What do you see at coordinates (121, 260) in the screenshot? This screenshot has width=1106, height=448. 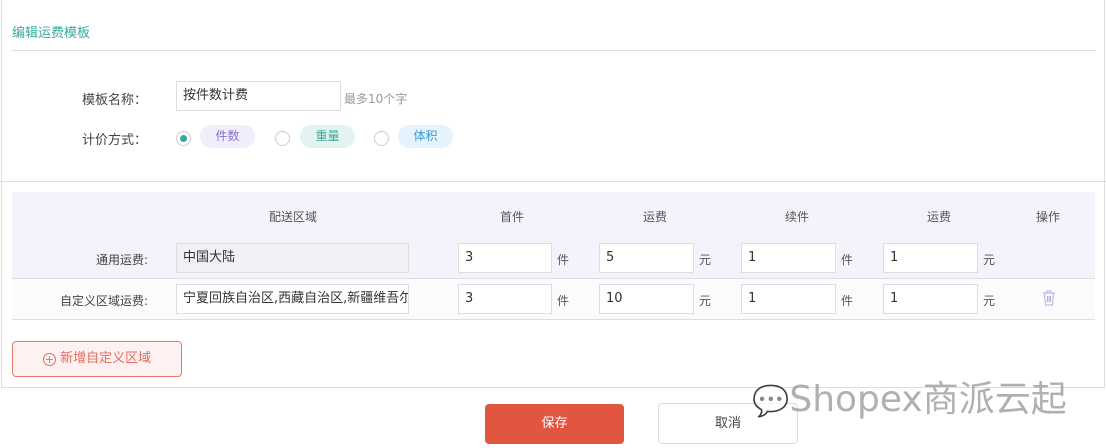 I see `row-label: 通用运费:` at bounding box center [121, 260].